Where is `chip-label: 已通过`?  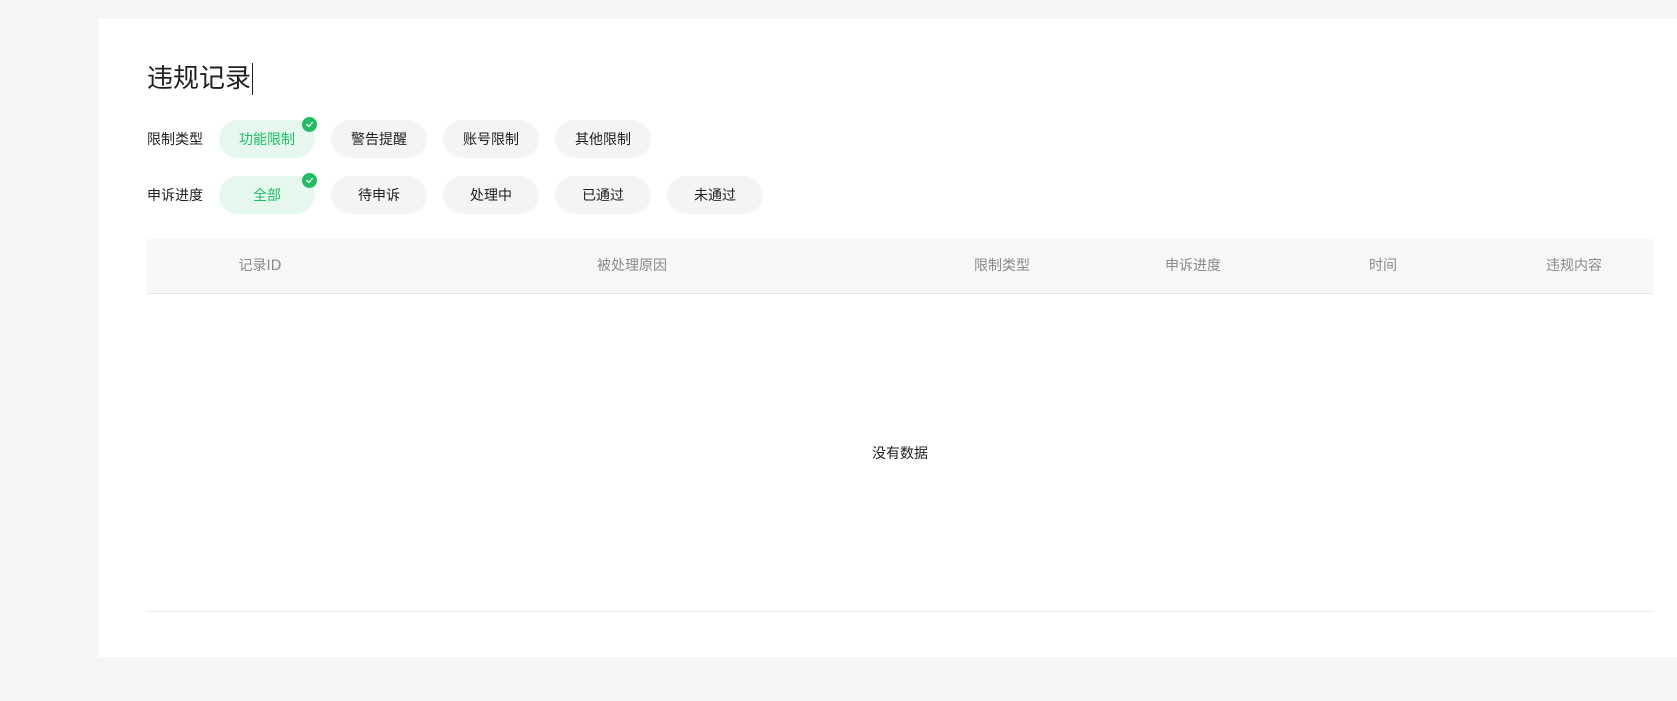 chip-label: 已通过 is located at coordinates (603, 196).